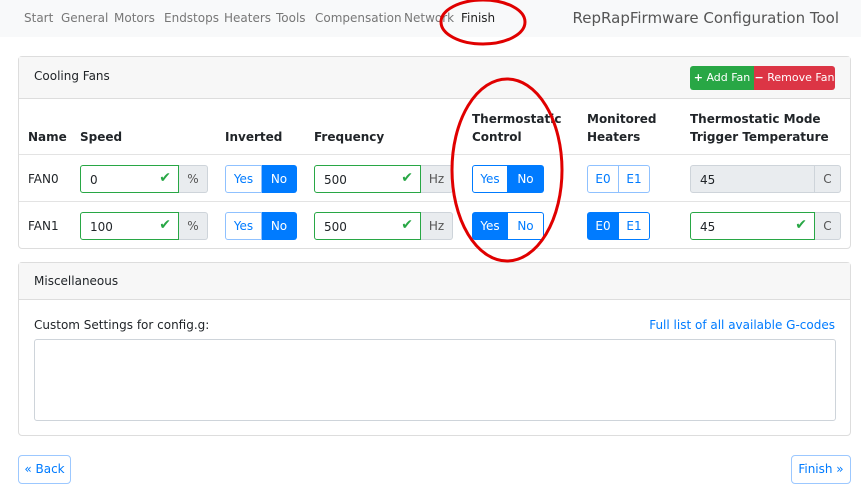  Describe the element at coordinates (47, 137) in the screenshot. I see `header-name: Name` at that location.